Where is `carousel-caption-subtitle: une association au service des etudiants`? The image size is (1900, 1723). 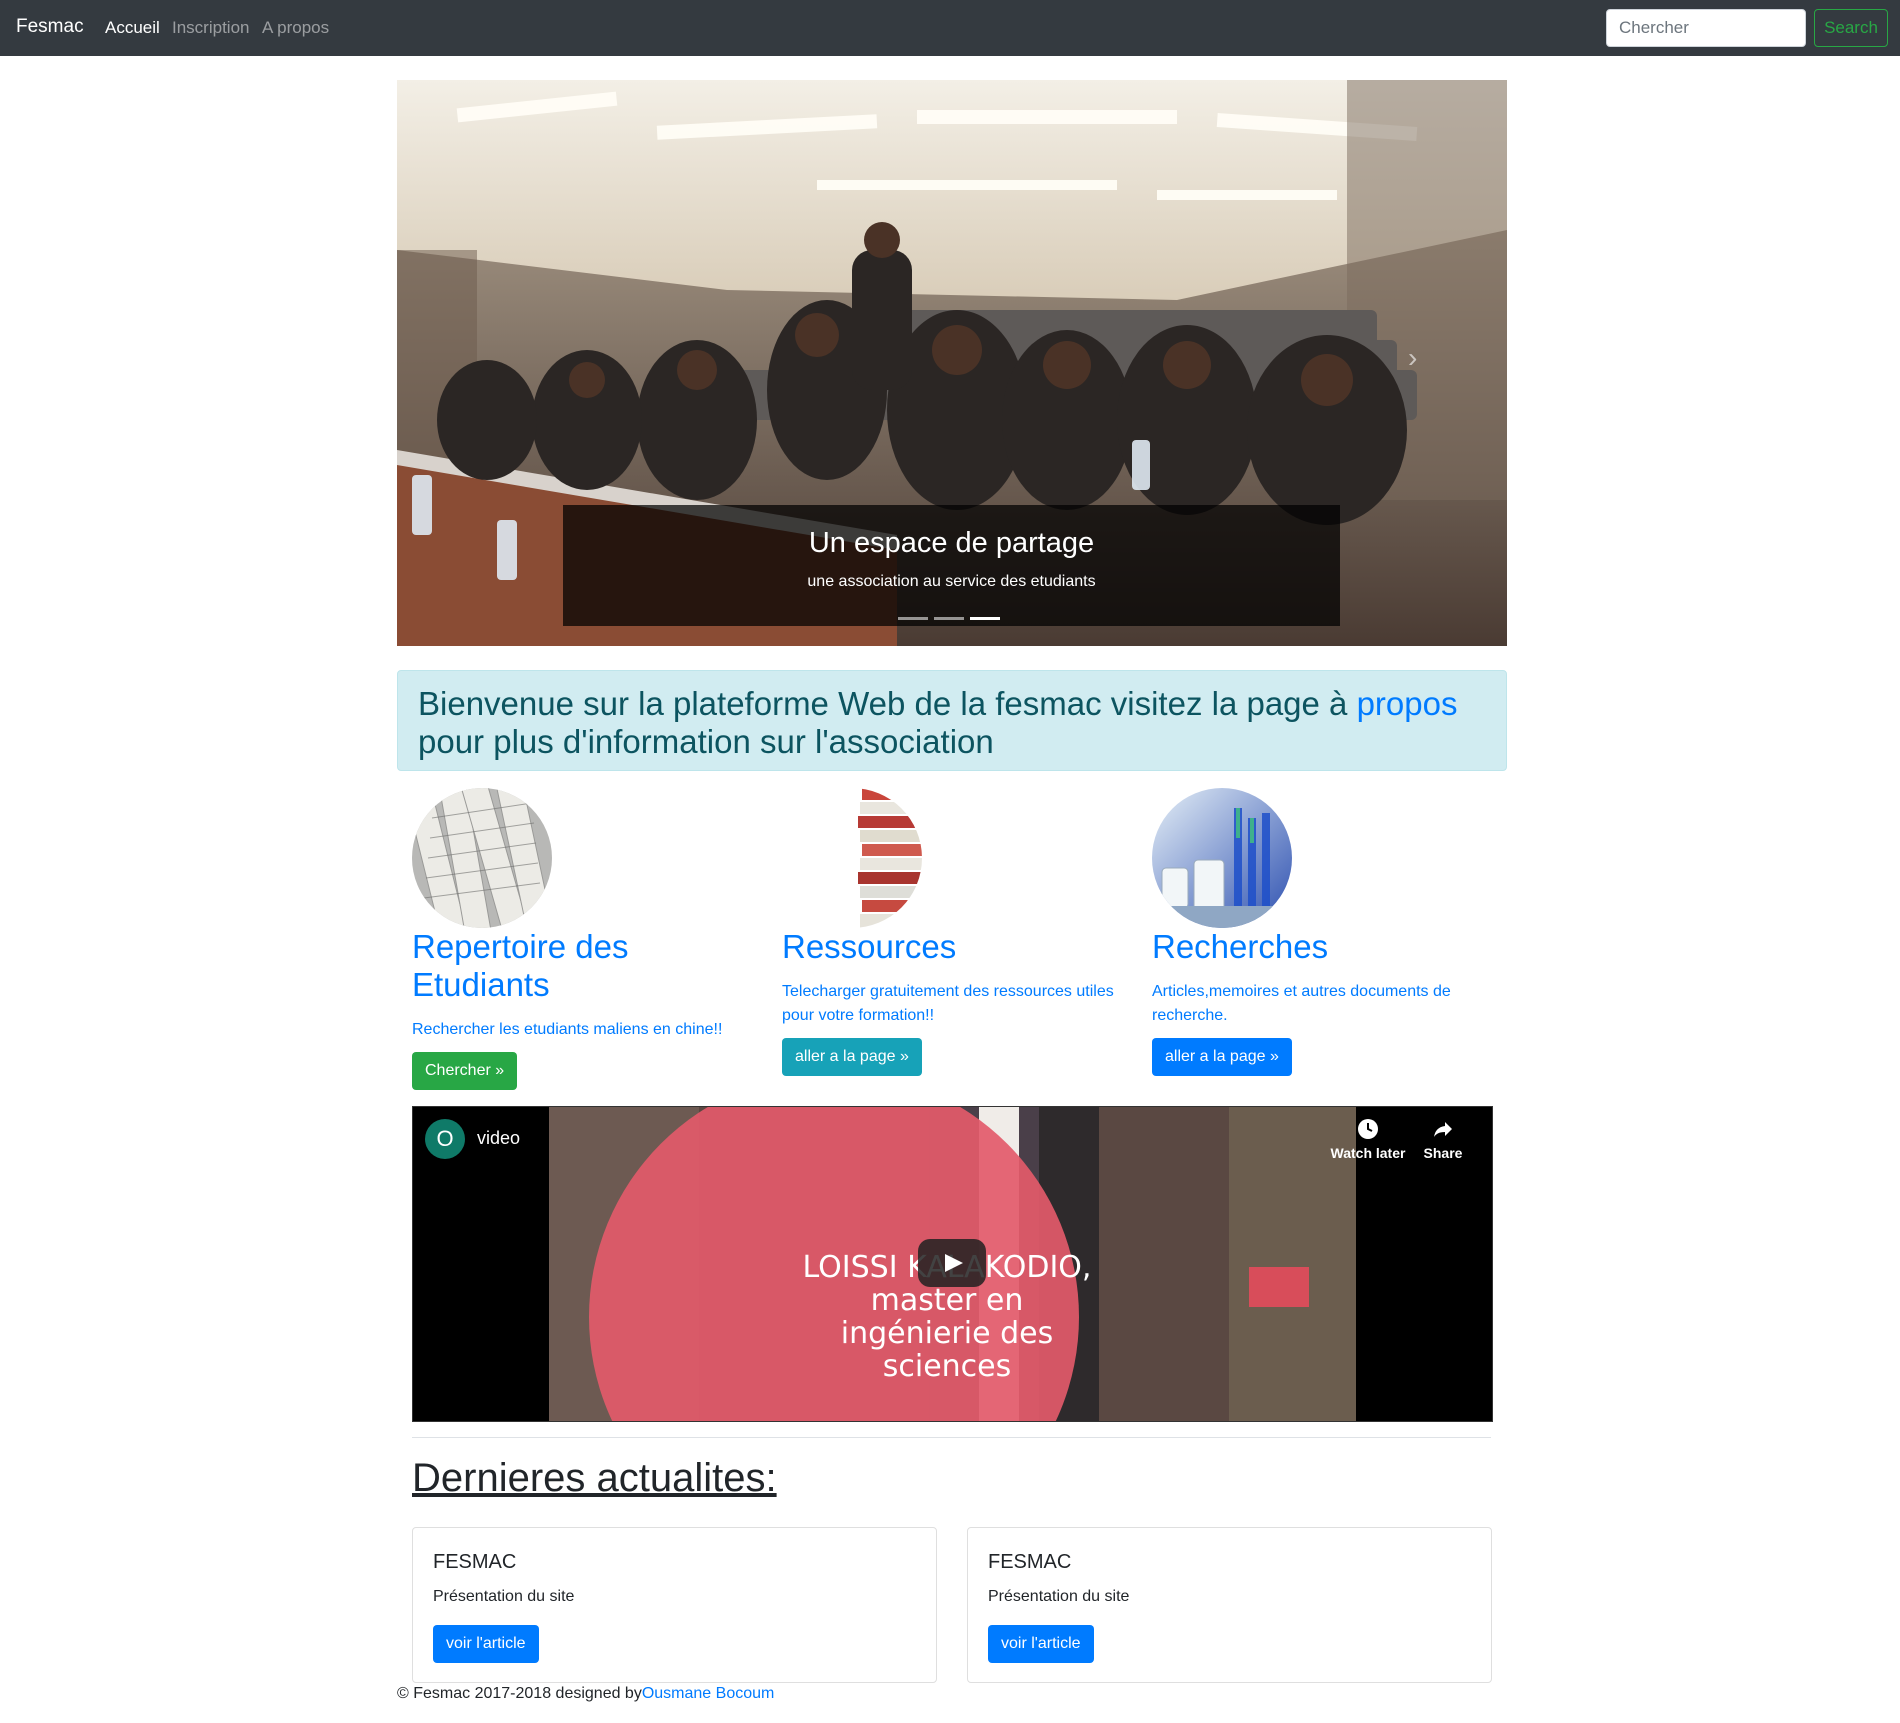 carousel-caption-subtitle: une association au service des etudiants is located at coordinates (951, 581).